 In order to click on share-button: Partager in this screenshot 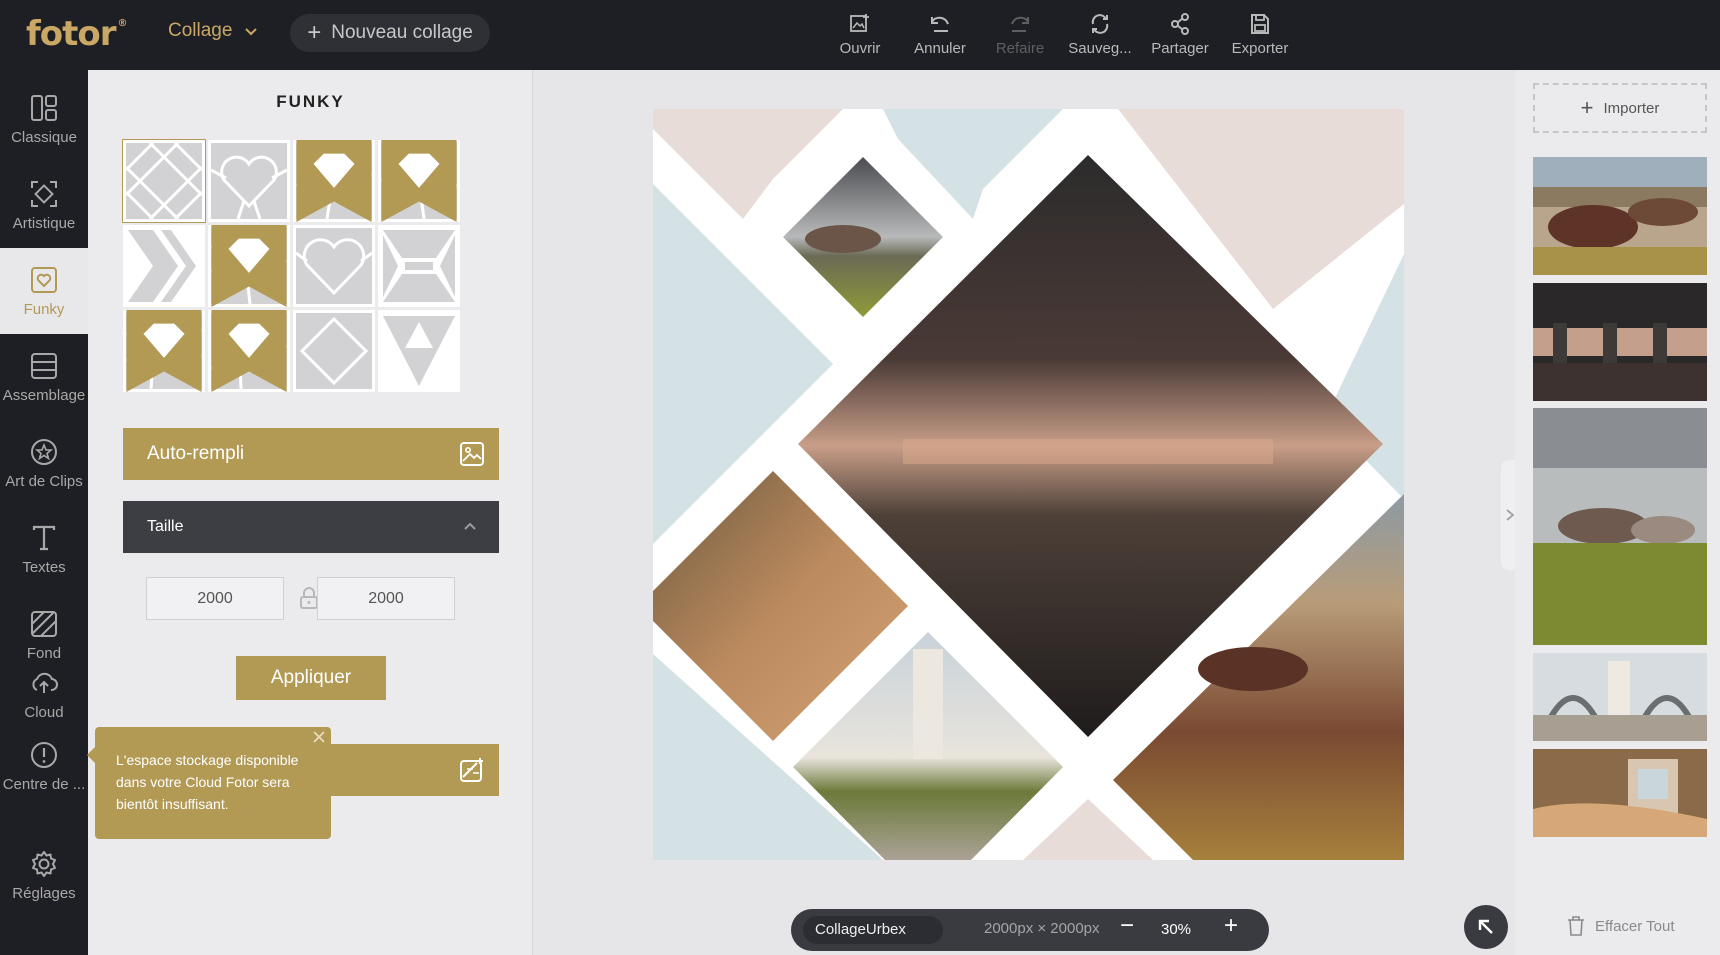, I will do `click(1180, 34)`.